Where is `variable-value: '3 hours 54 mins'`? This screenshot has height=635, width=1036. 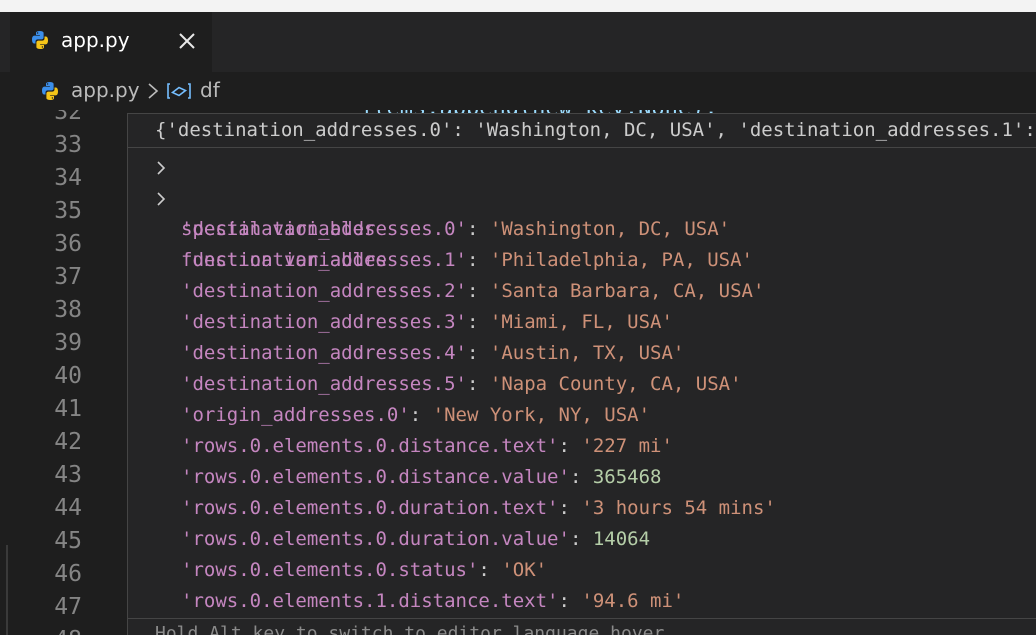 variable-value: '3 hours 54 mins' is located at coordinates (678, 508).